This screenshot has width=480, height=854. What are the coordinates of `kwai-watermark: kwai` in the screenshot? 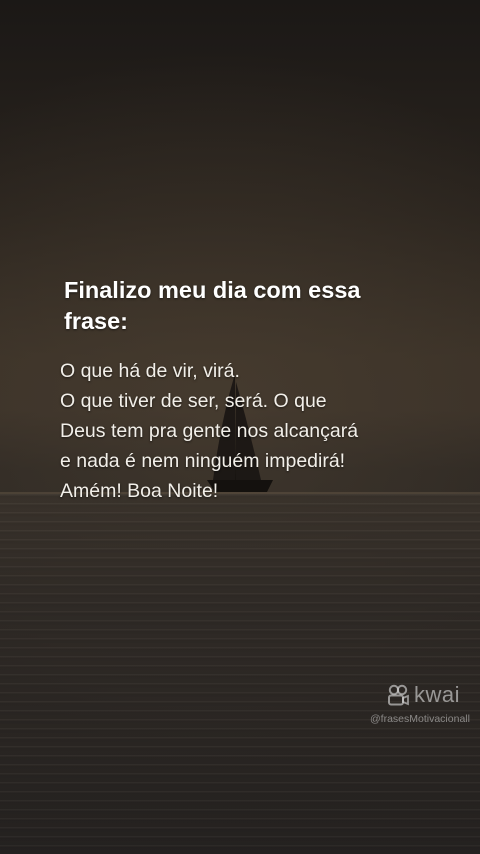 It's located at (423, 695).